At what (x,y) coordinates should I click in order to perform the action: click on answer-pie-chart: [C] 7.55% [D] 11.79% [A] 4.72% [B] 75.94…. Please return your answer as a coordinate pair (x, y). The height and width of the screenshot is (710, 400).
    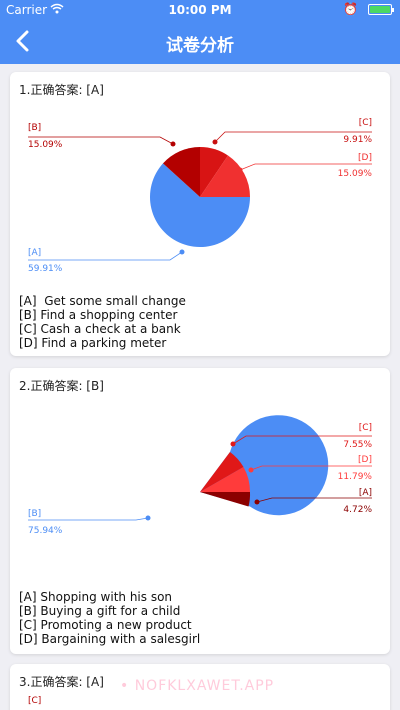
    Looking at the image, I should click on (200, 475).